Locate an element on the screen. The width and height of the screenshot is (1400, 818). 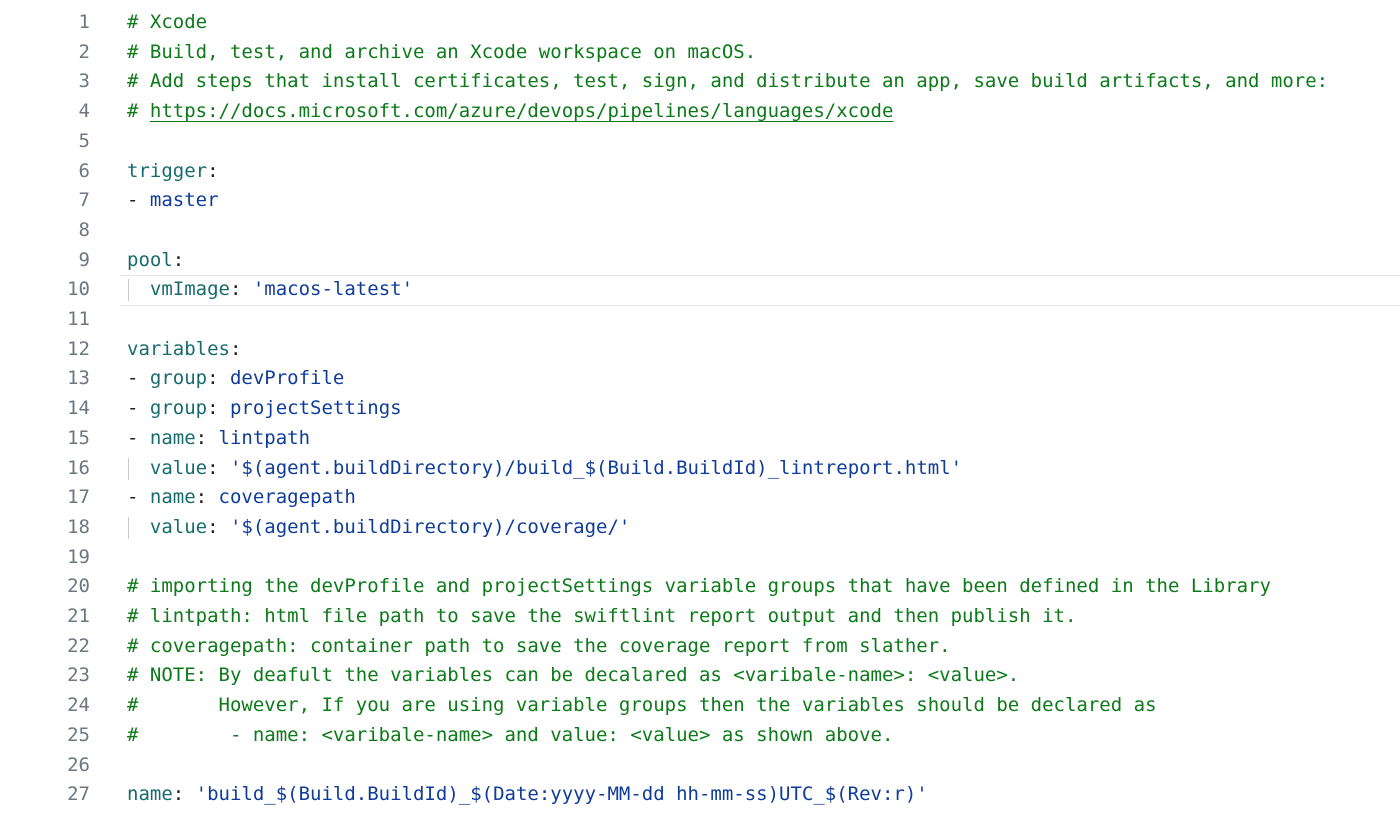
line-number: 27 is located at coordinates (78, 794).